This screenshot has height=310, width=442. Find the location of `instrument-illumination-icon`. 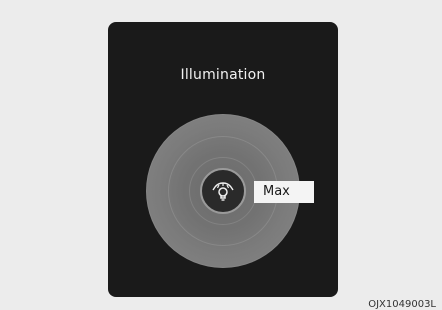

instrument-illumination-icon is located at coordinates (223, 191).